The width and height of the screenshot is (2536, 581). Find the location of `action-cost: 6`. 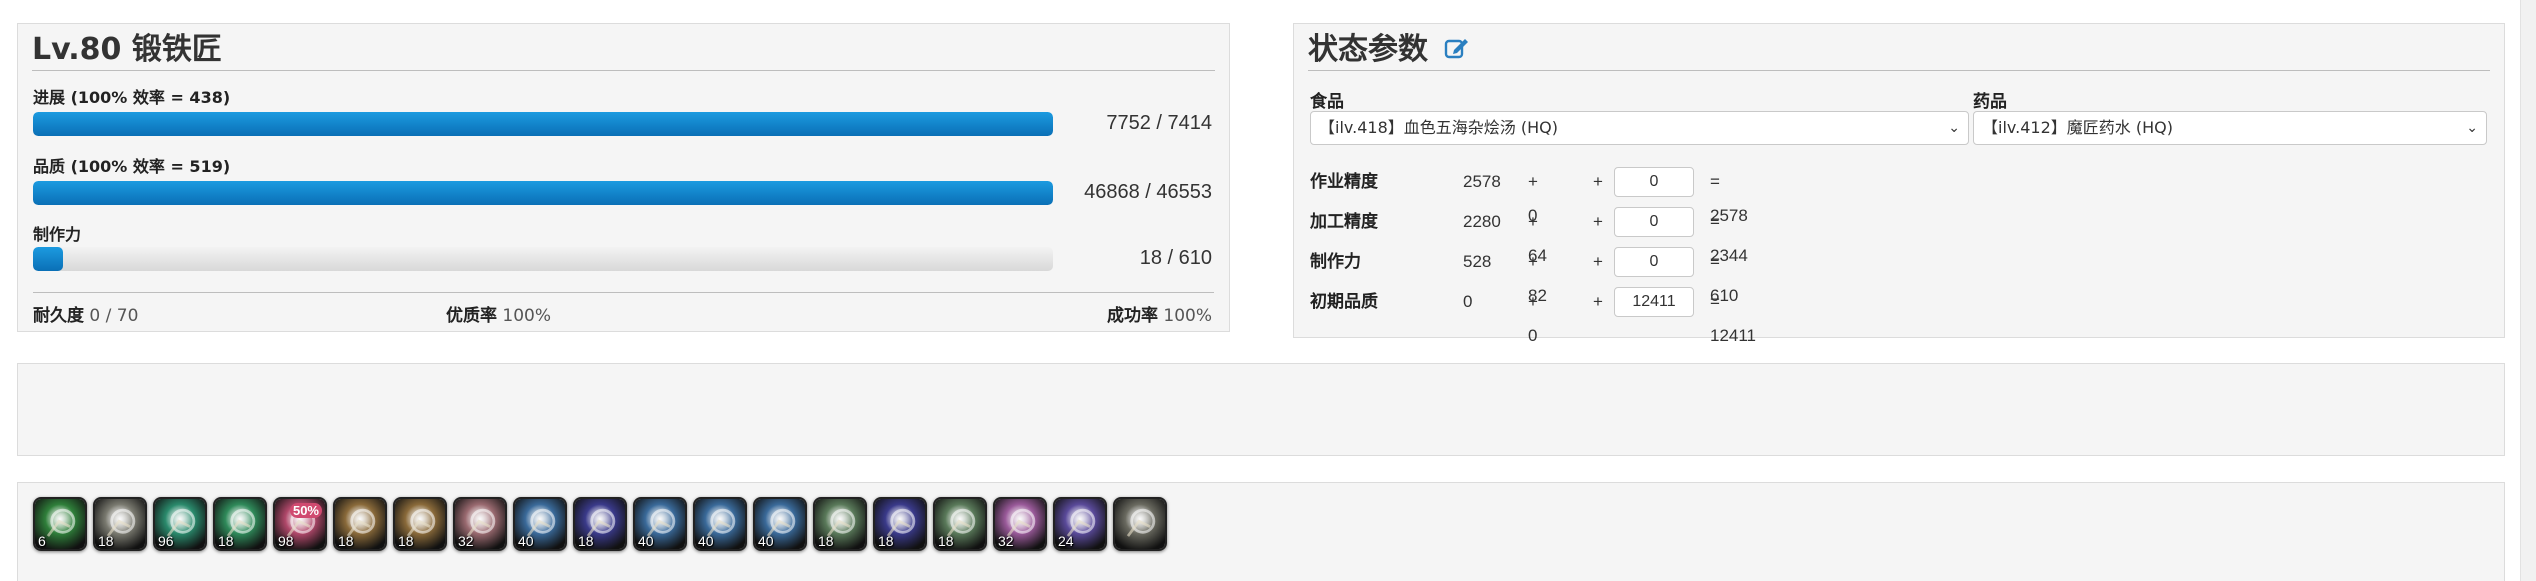

action-cost: 6 is located at coordinates (42, 541).